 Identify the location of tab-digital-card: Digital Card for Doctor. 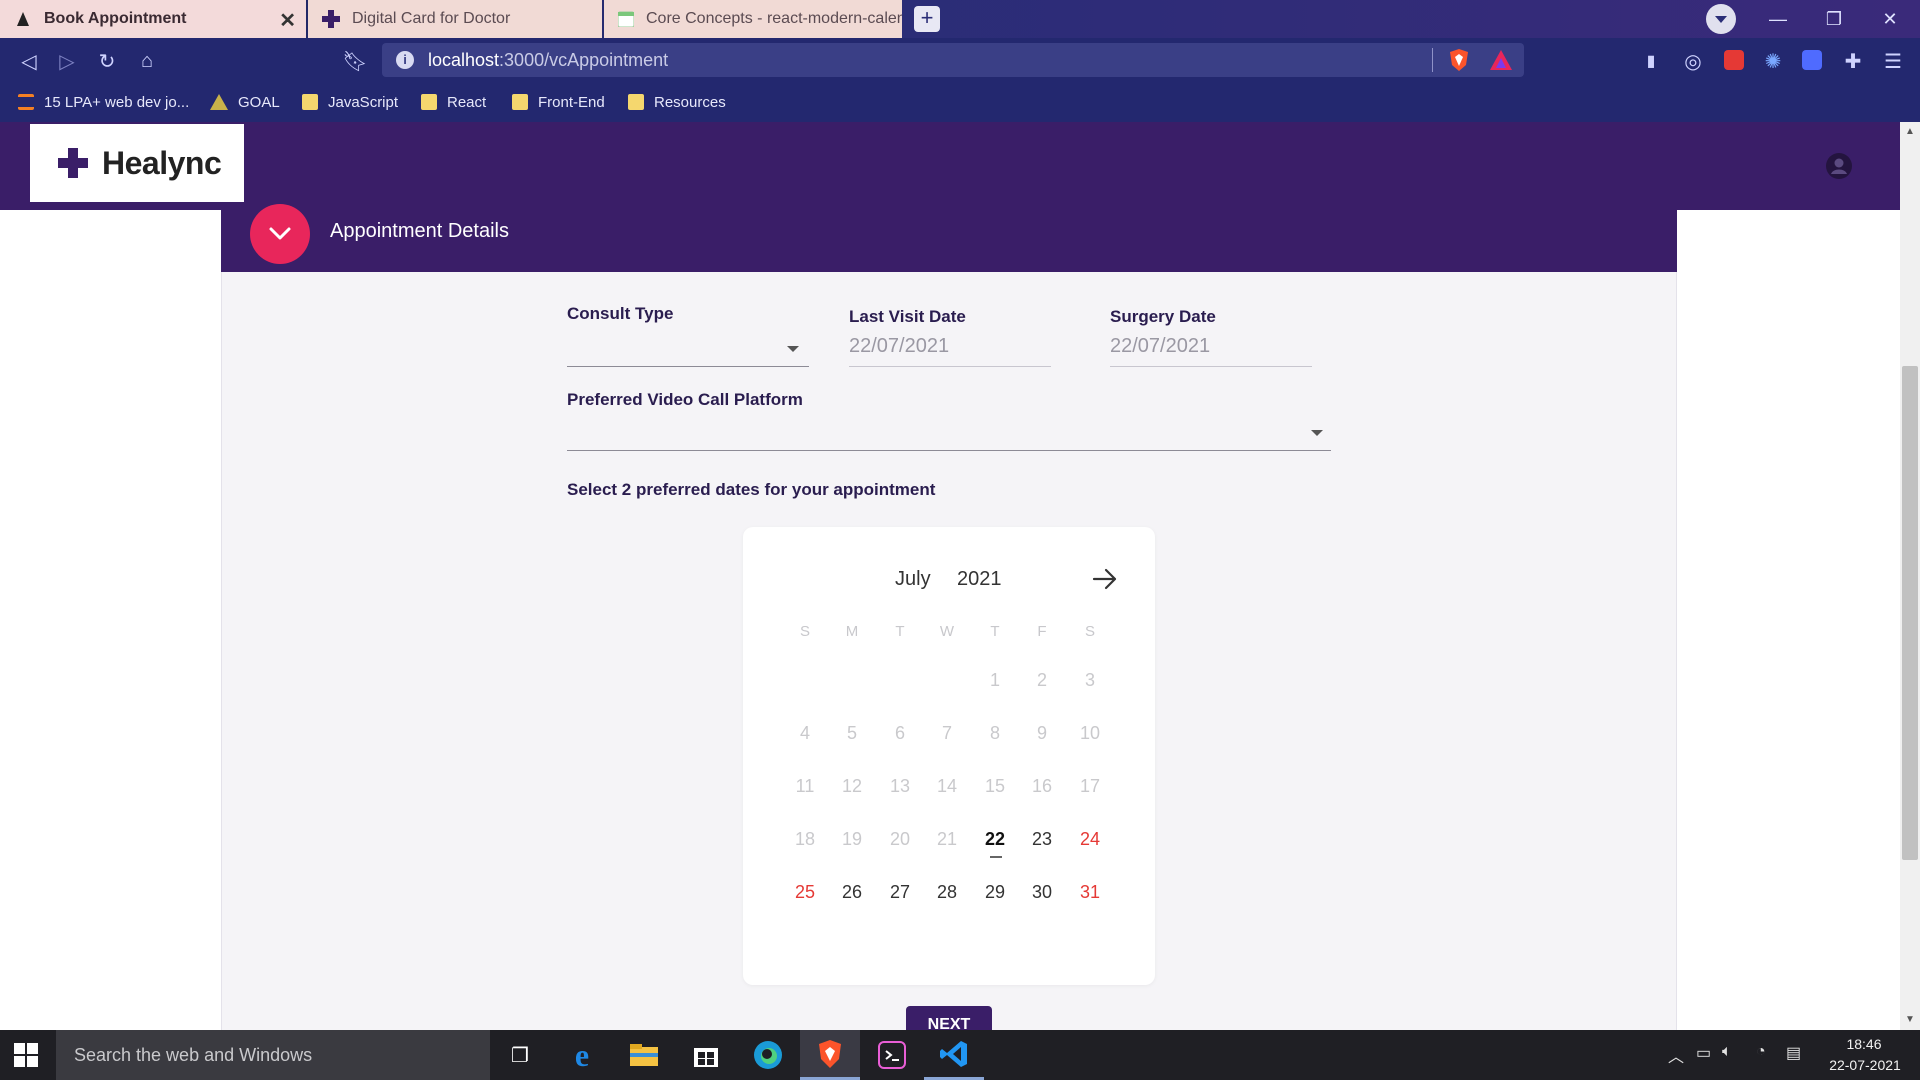
(455, 19).